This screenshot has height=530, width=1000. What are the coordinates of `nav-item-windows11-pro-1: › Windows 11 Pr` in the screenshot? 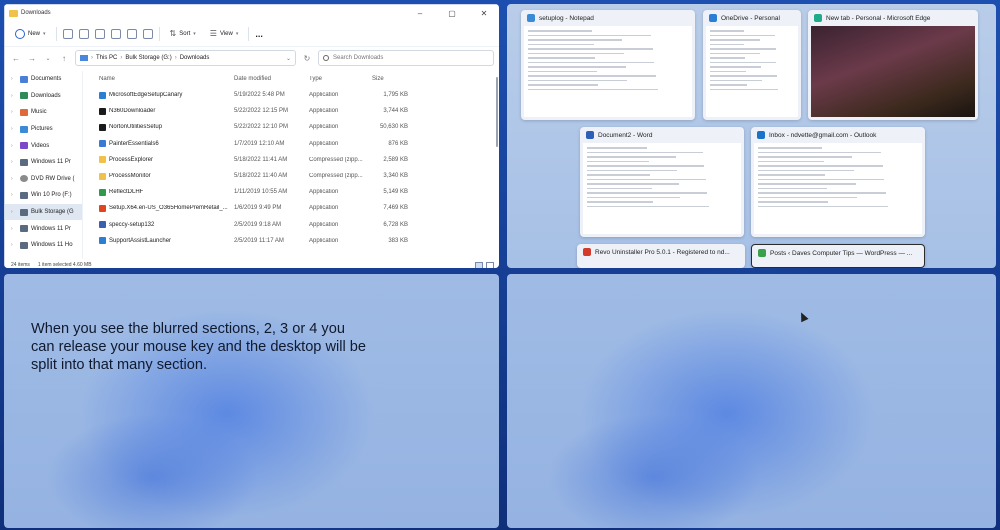 It's located at (43, 162).